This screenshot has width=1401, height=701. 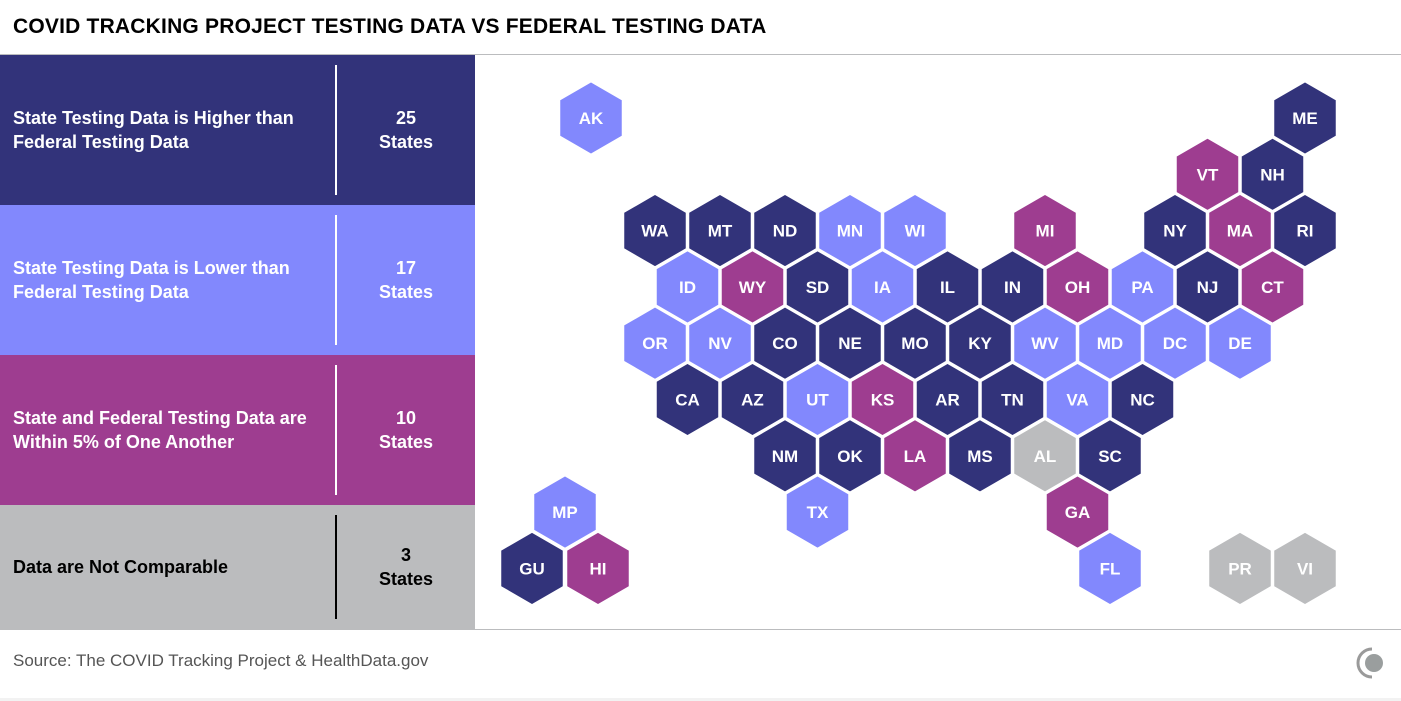 I want to click on hex-label: OH, so click(x=1078, y=287).